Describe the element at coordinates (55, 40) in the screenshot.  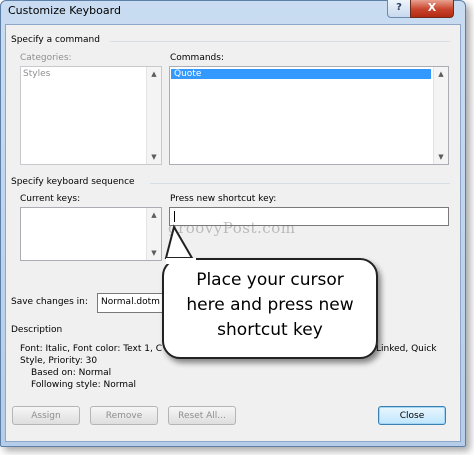
I see `specify-command-heading: Specify a command` at that location.